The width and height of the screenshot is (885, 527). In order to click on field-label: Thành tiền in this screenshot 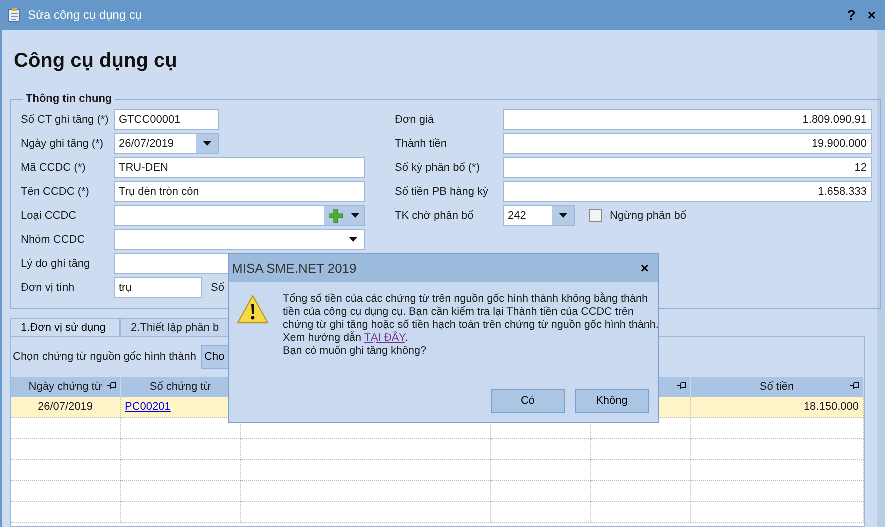, I will do `click(421, 144)`.